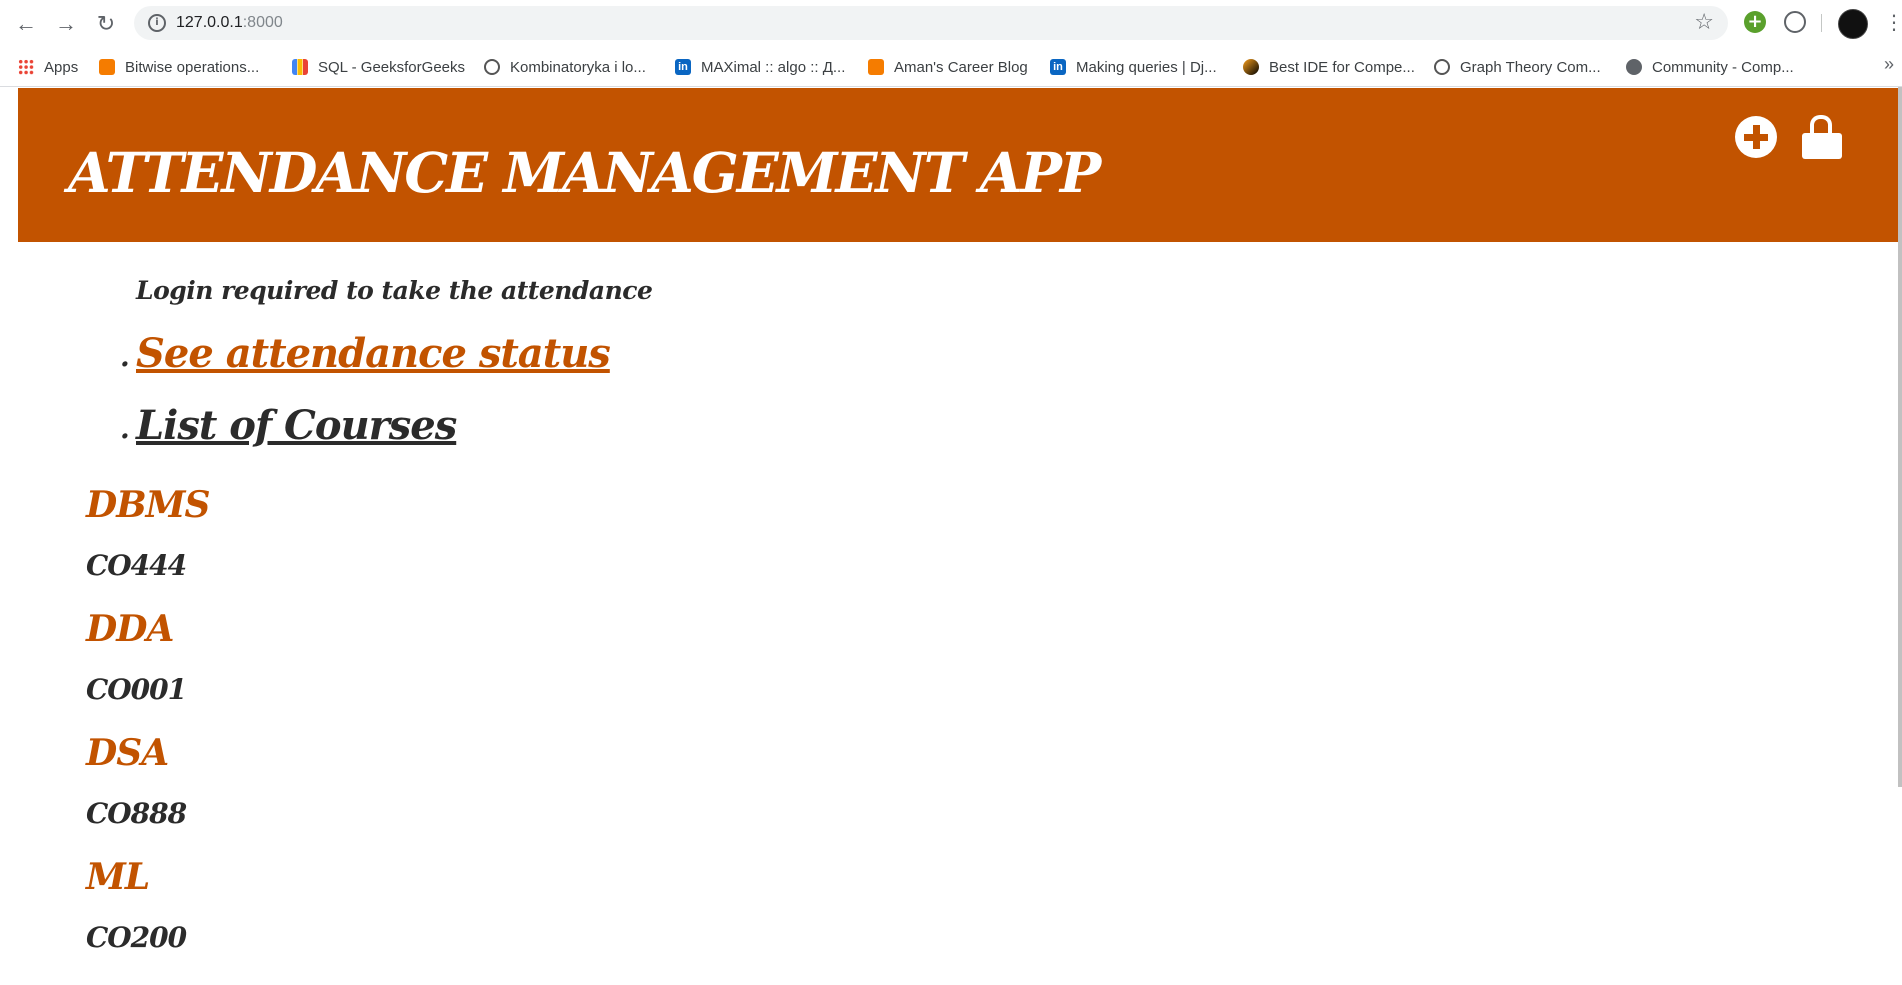  What do you see at coordinates (26, 24) in the screenshot?
I see `back-arrow-icon: ←` at bounding box center [26, 24].